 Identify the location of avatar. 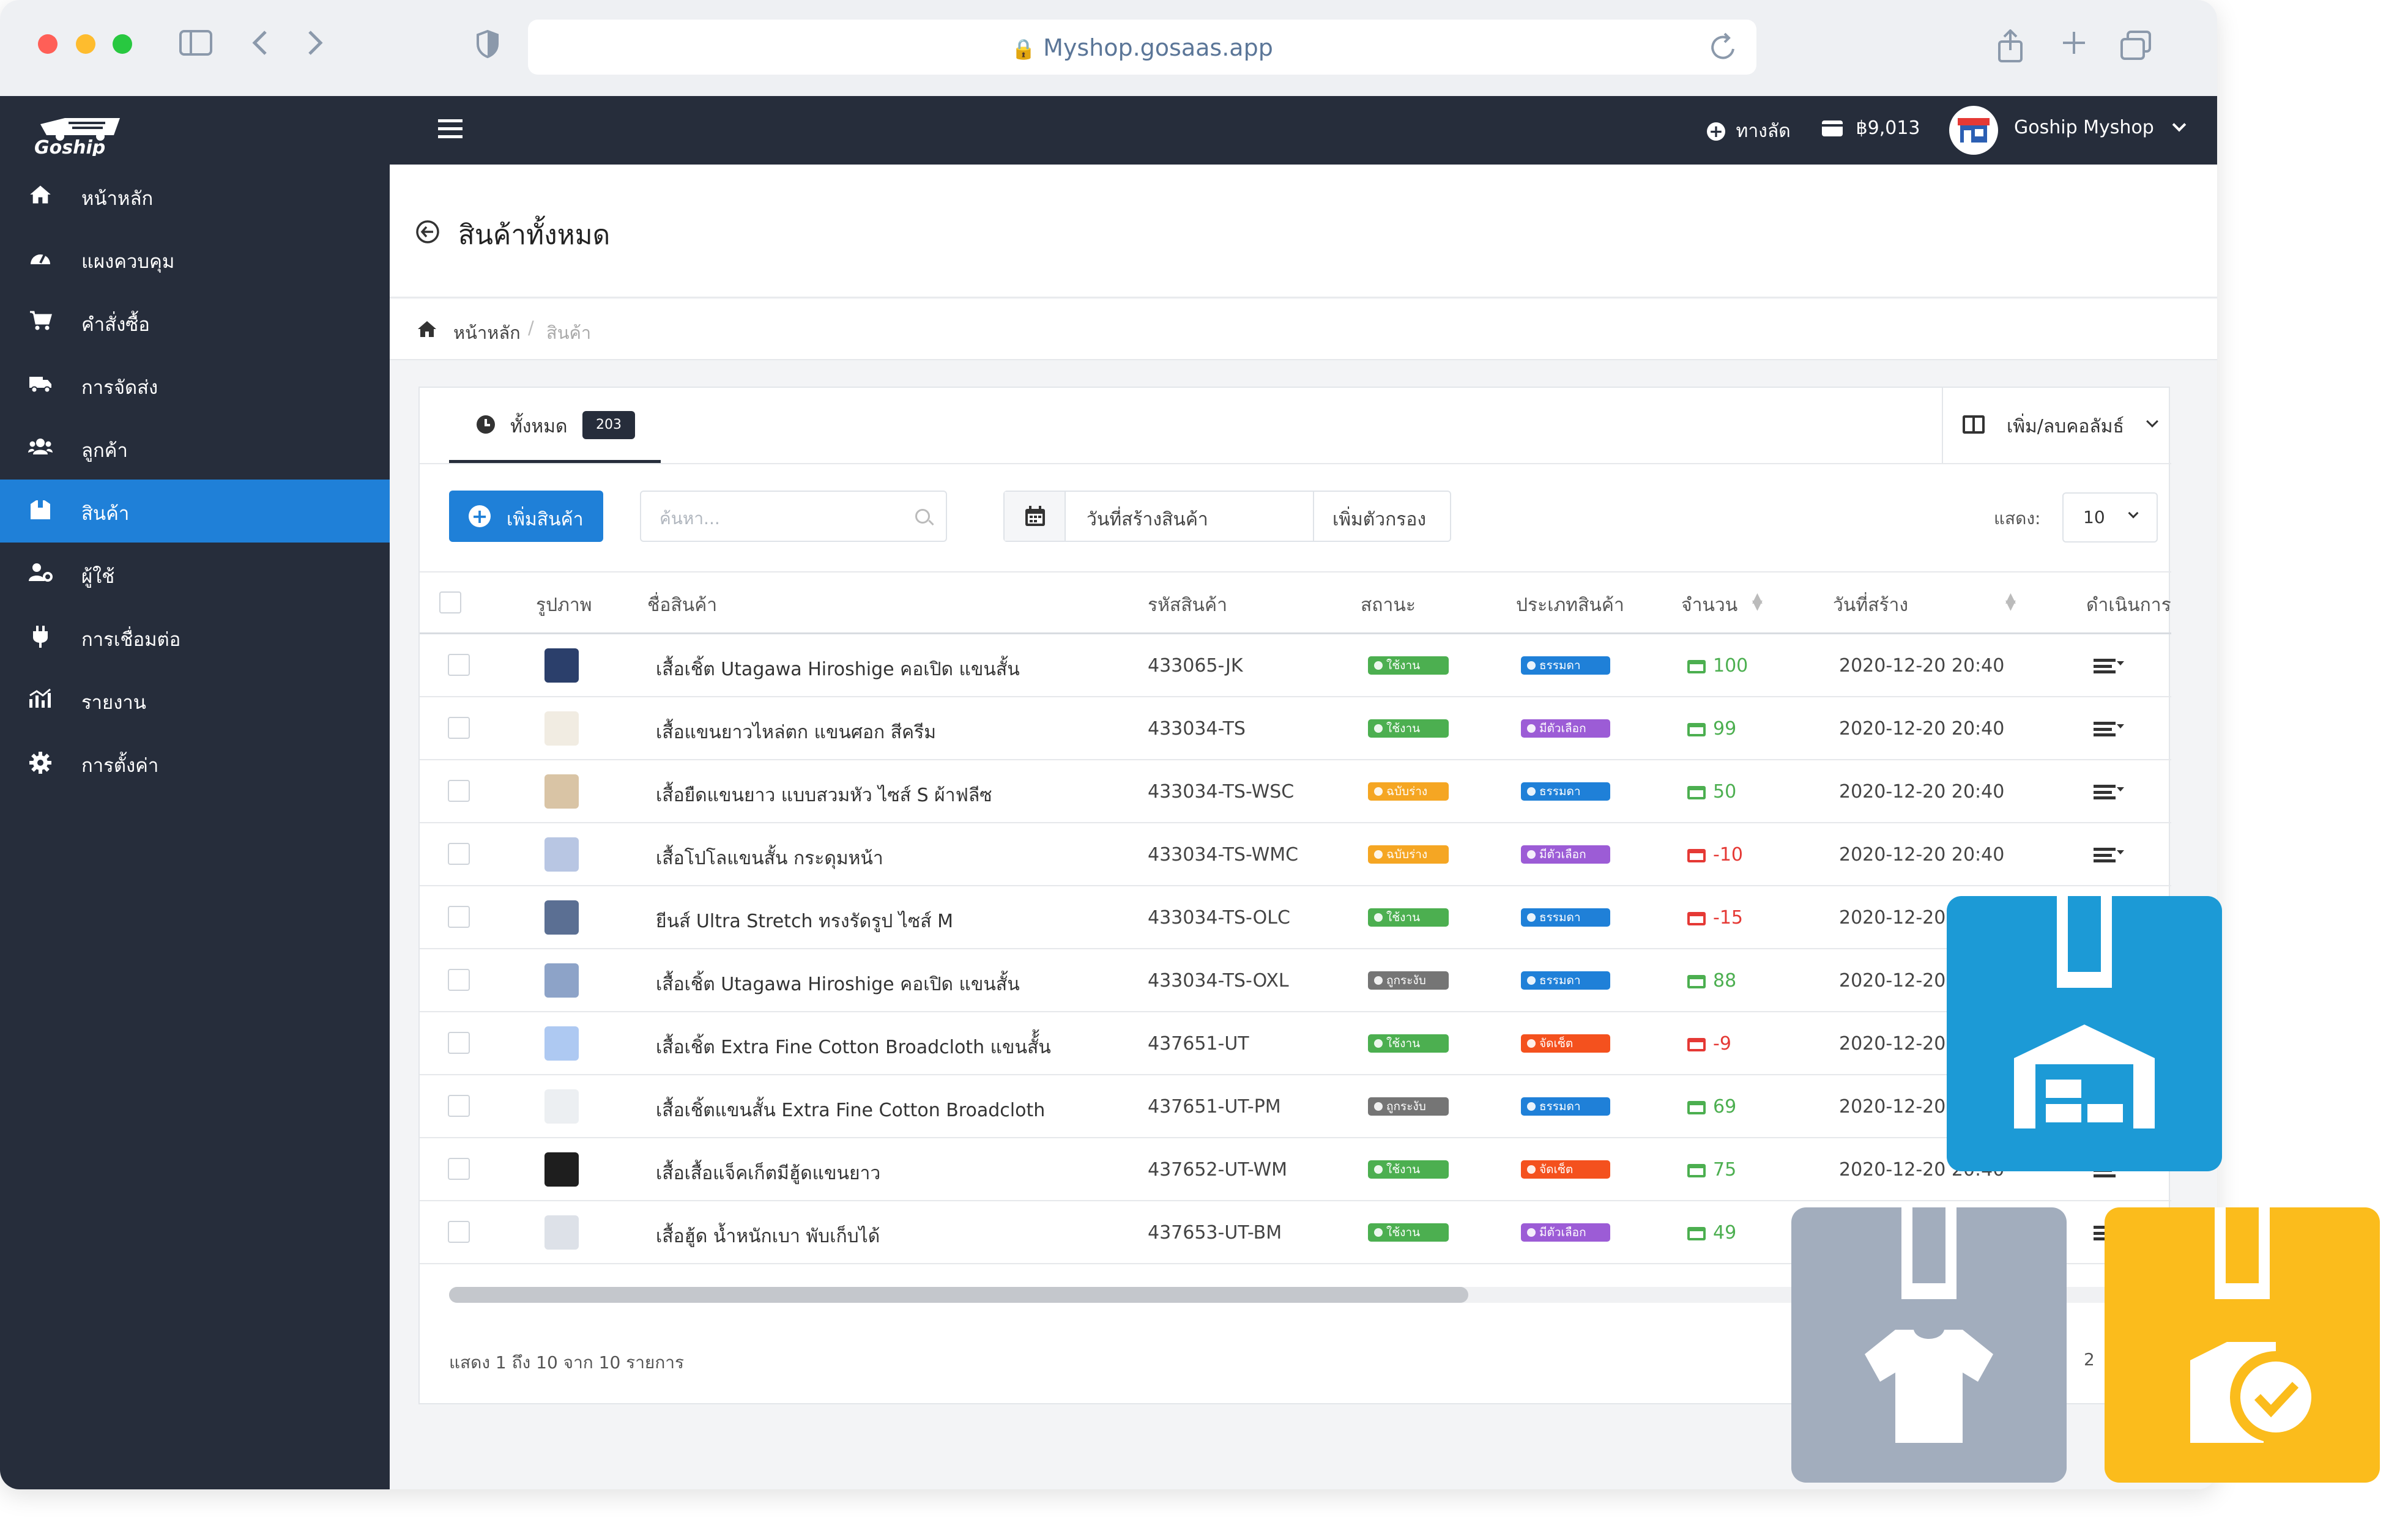
(1973, 130).